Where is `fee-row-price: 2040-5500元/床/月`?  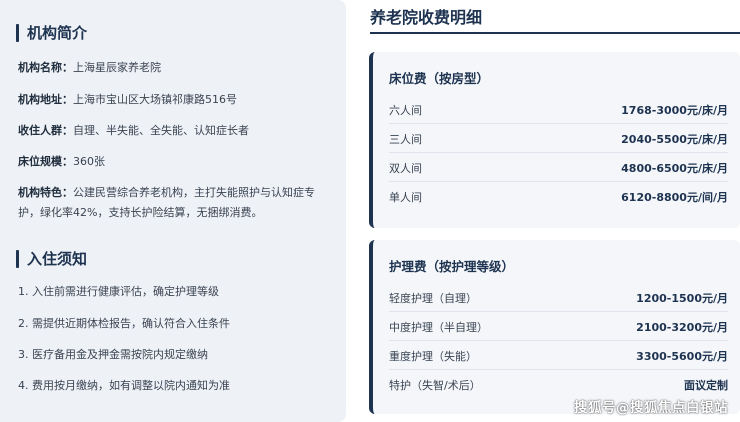
fee-row-price: 2040-5500元/床/月 is located at coordinates (674, 139).